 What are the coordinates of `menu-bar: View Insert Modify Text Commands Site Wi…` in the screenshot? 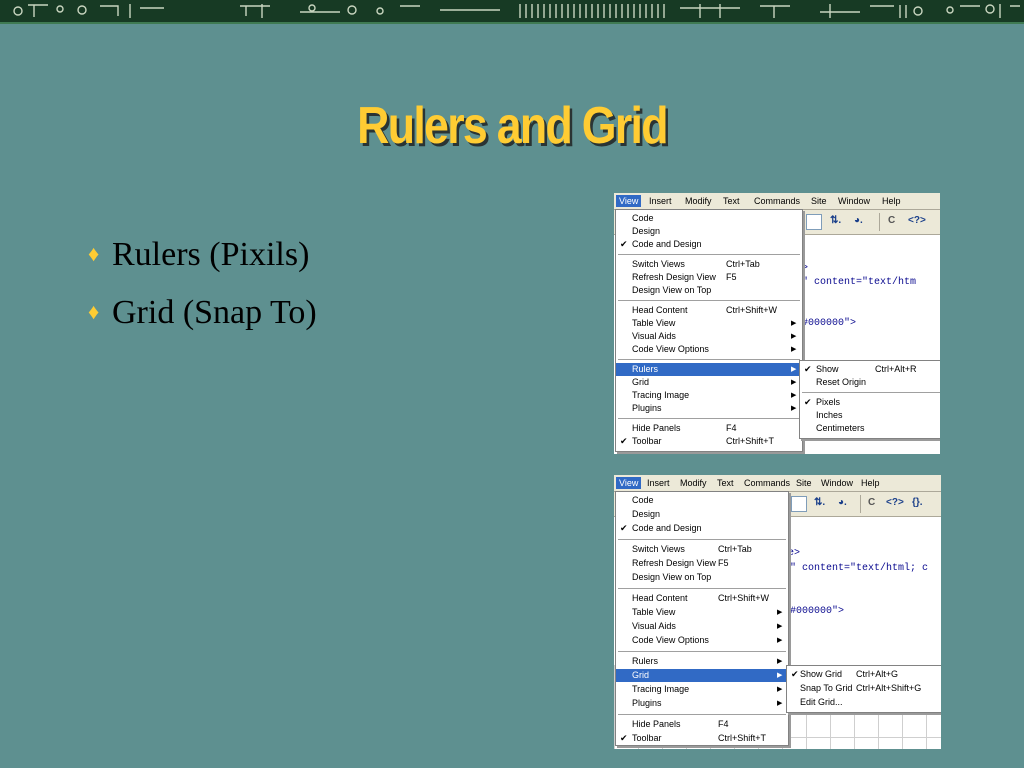 It's located at (777, 201).